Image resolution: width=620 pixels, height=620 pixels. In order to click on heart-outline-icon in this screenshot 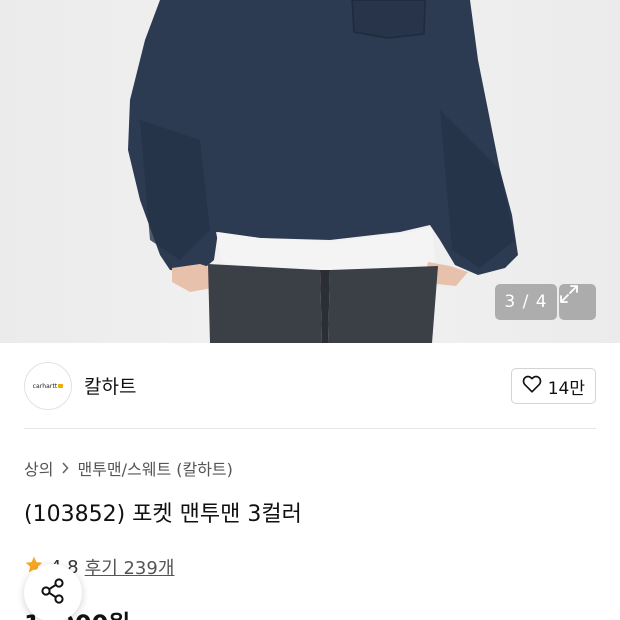, I will do `click(532, 386)`.